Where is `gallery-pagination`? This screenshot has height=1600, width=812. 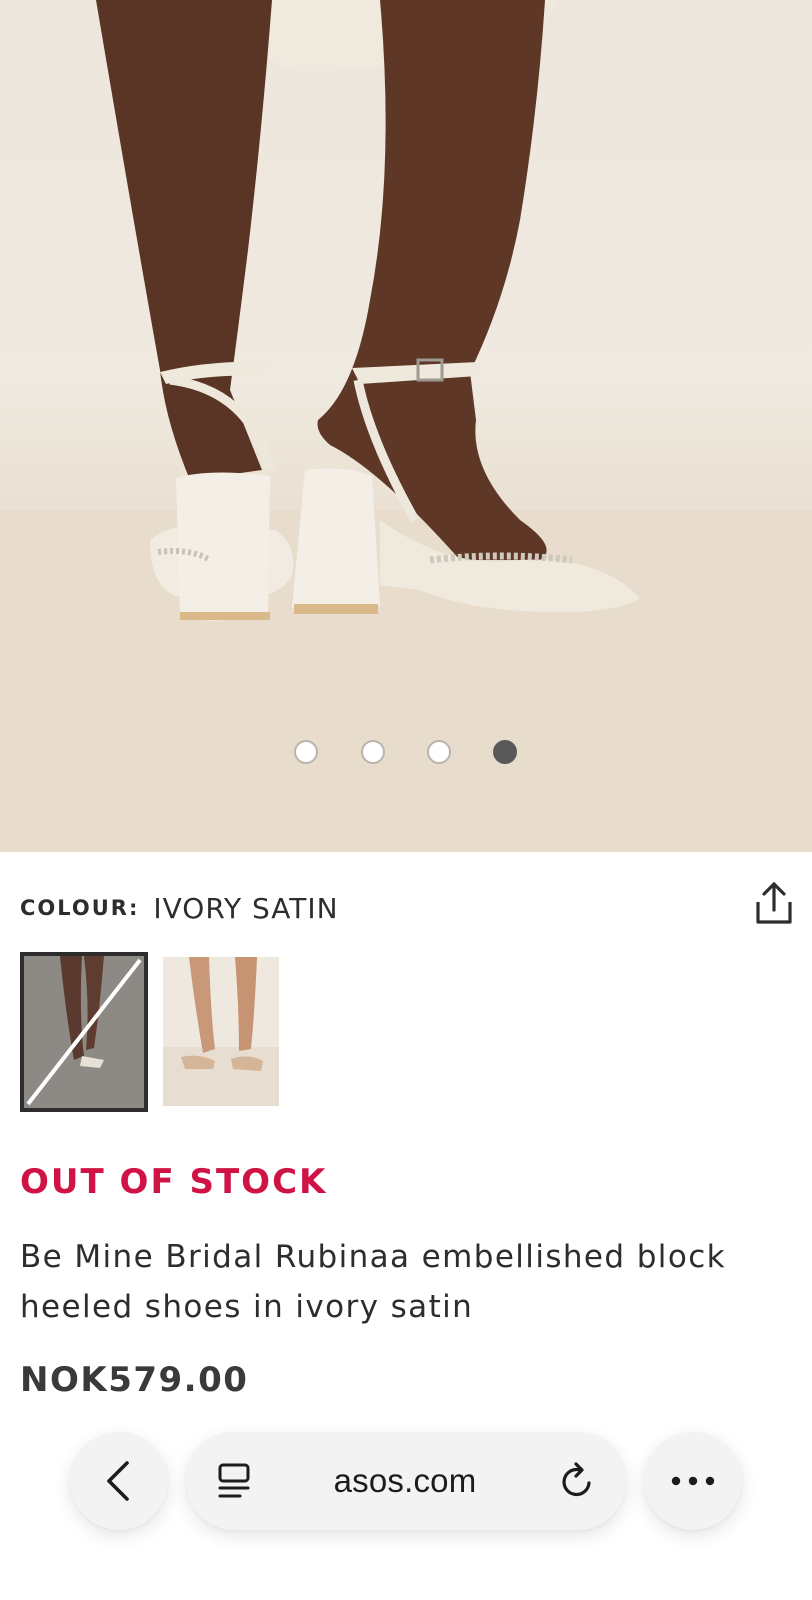
gallery-pagination is located at coordinates (406, 752).